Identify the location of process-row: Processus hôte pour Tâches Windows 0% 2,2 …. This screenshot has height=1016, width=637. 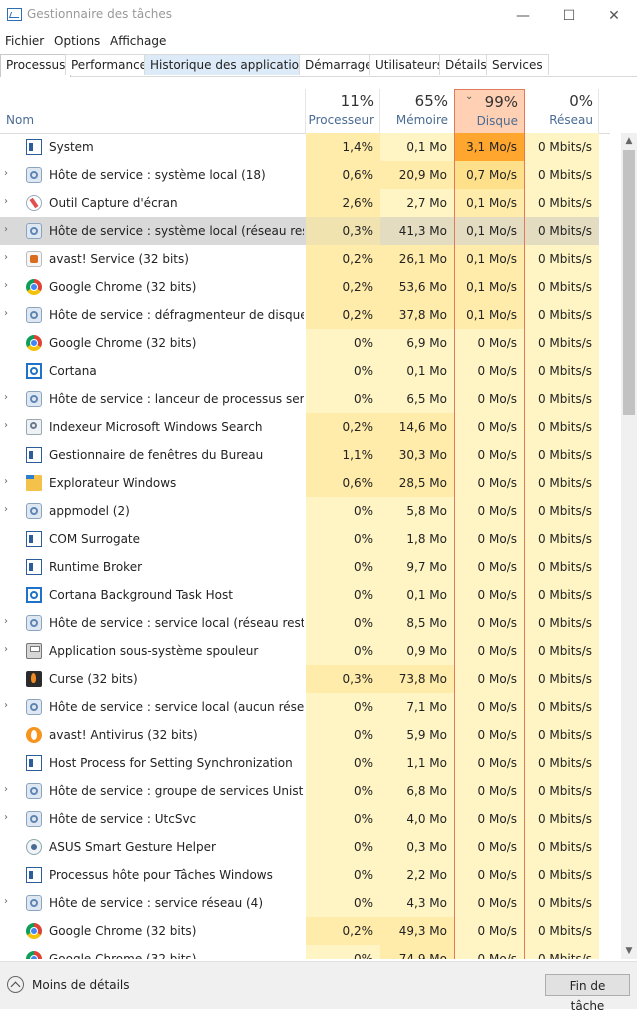
(299, 875).